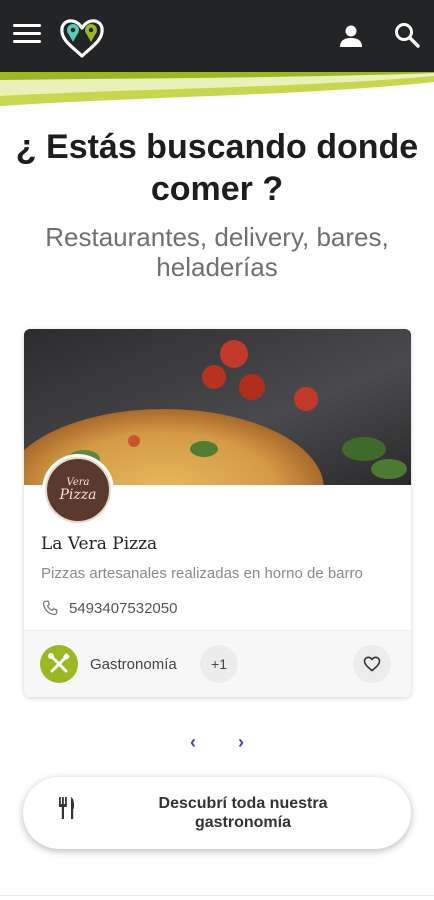 The width and height of the screenshot is (434, 900). What do you see at coordinates (217, 895) in the screenshot?
I see `page-divider` at bounding box center [217, 895].